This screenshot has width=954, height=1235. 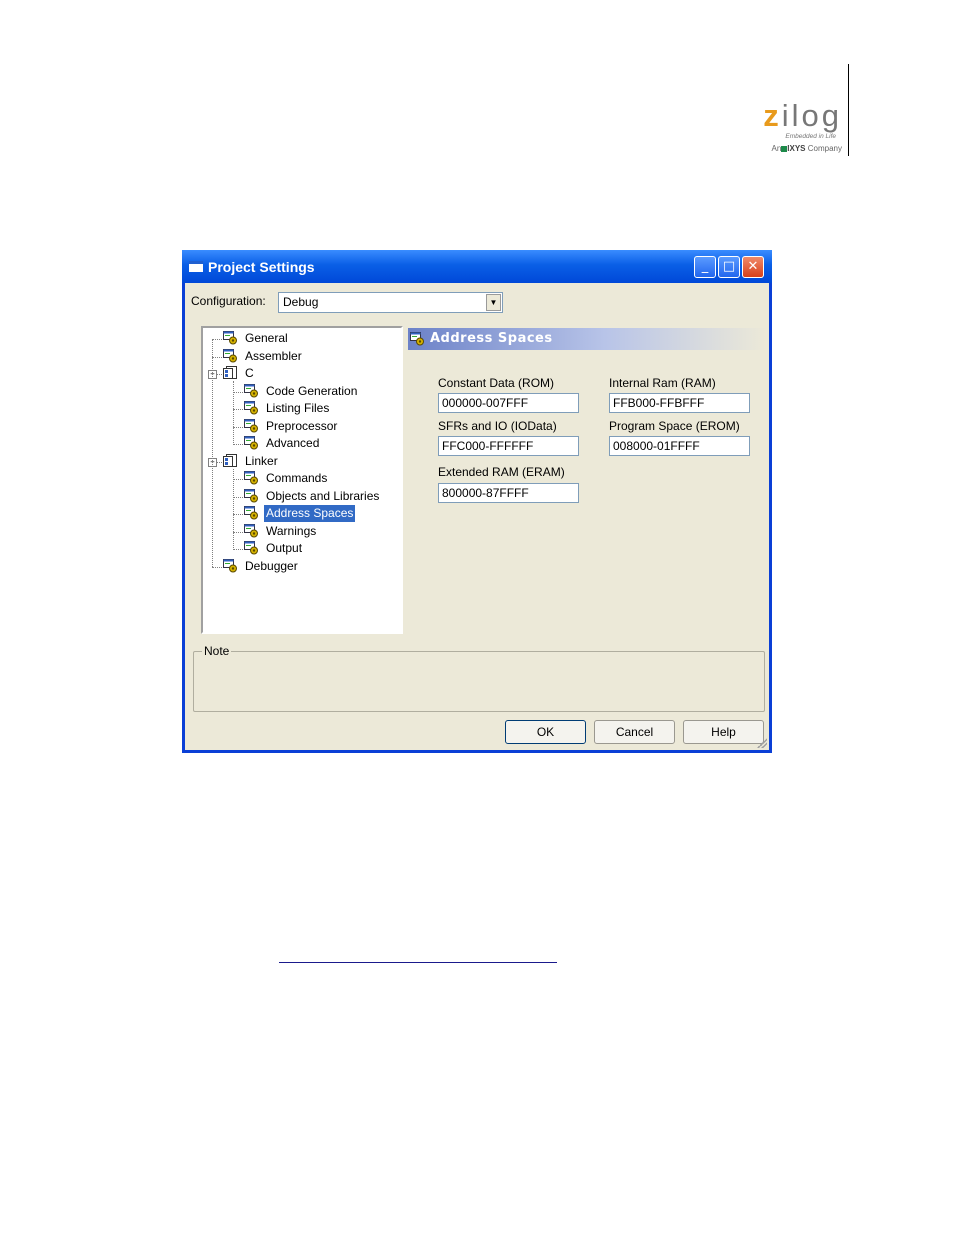 What do you see at coordinates (196, 266) in the screenshot?
I see `window-icon` at bounding box center [196, 266].